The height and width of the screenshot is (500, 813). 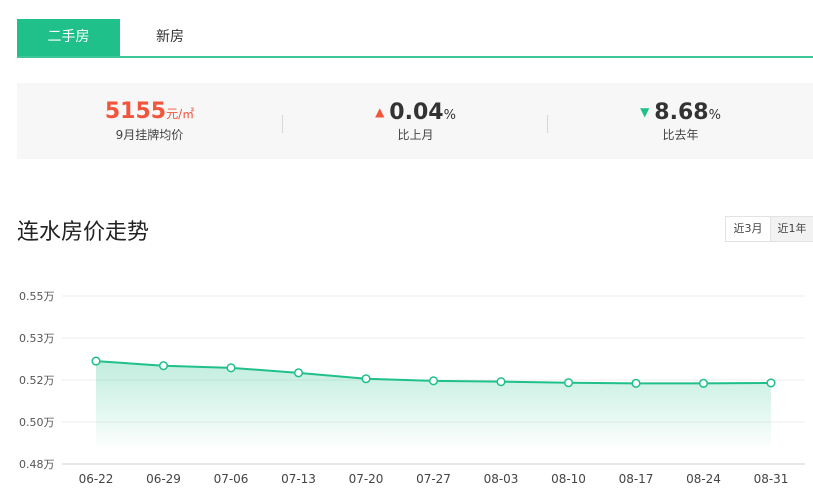 What do you see at coordinates (163, 479) in the screenshot?
I see `x-tick-label: 06-29` at bounding box center [163, 479].